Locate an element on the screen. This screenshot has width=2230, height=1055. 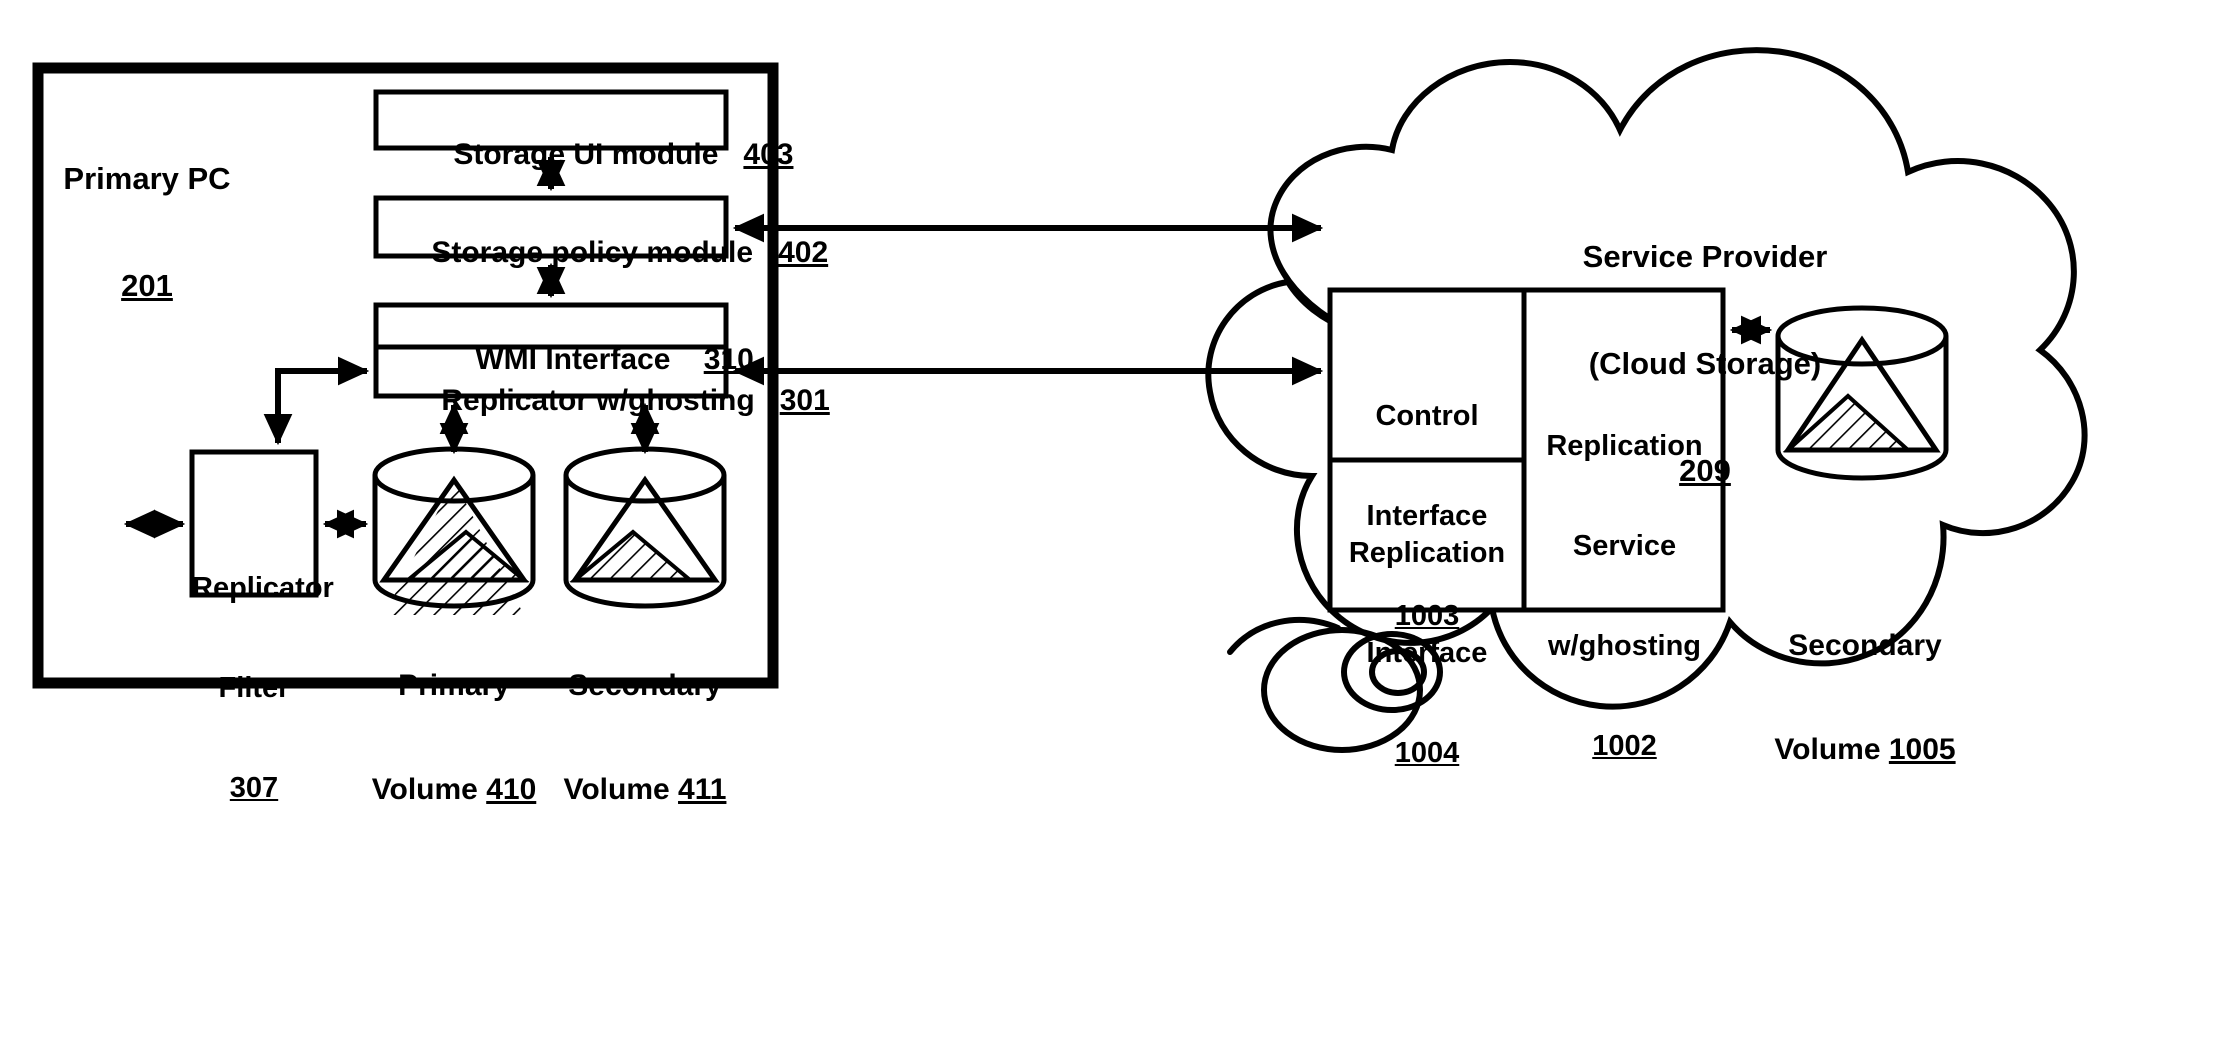
service-provider-line1: Service Provider is located at coordinates (1705, 257).